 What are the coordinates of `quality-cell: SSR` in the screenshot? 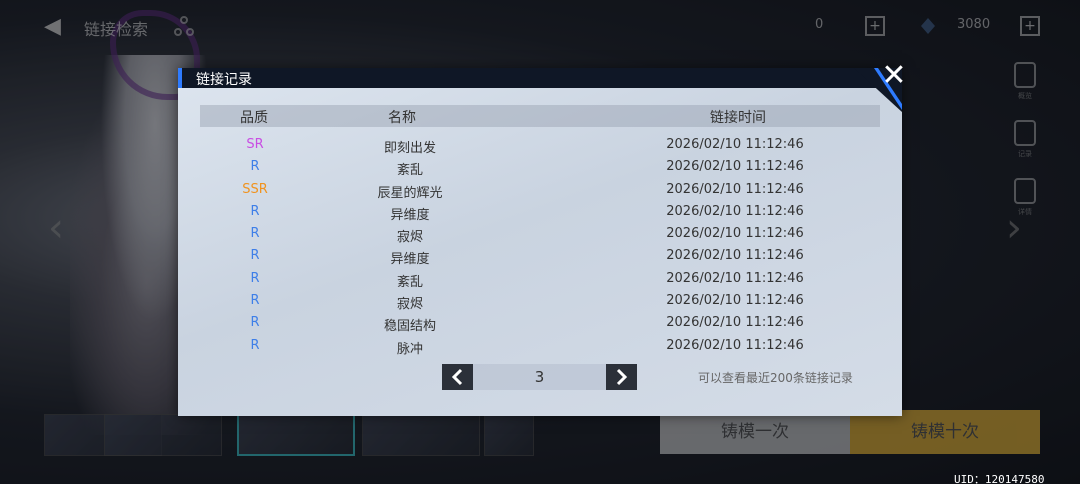 It's located at (255, 189).